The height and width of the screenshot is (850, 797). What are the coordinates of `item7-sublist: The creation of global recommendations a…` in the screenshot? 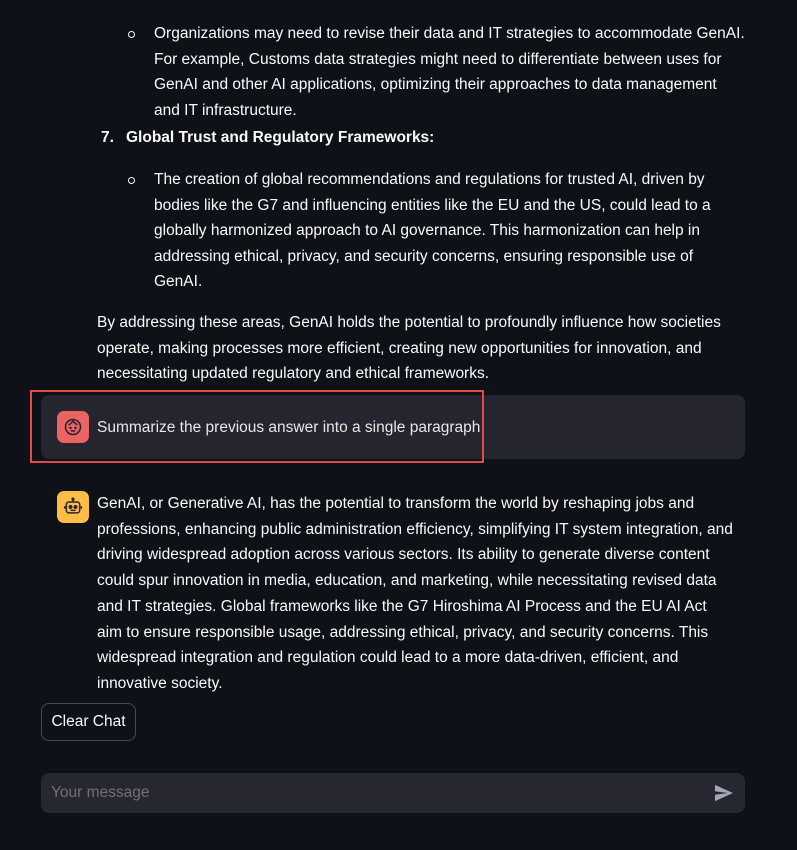 It's located at (393, 231).